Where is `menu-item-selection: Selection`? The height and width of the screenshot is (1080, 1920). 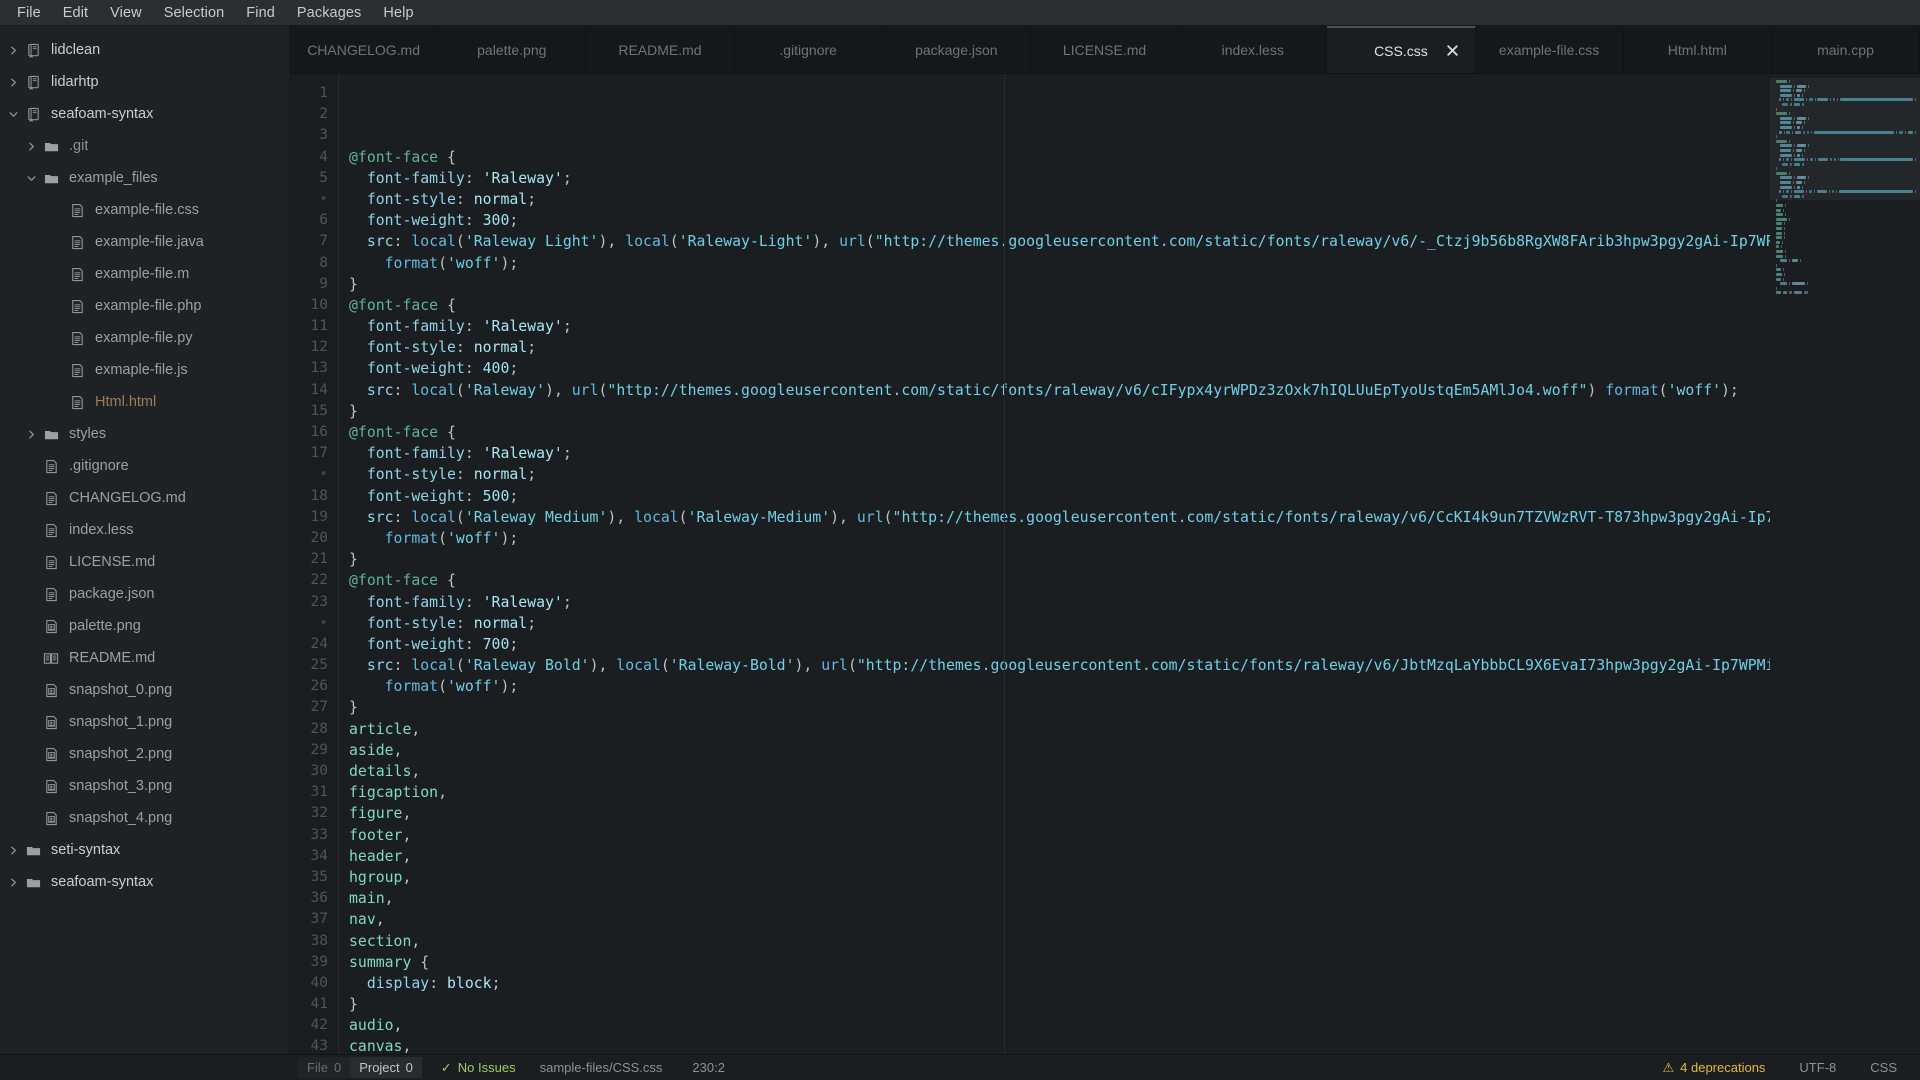 menu-item-selection: Selection is located at coordinates (194, 13).